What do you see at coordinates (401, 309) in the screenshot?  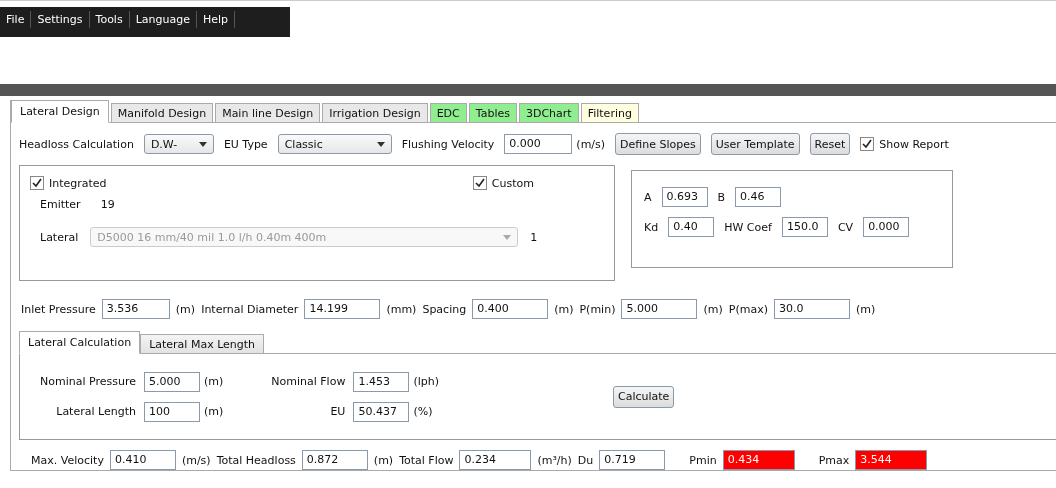 I see `unit-label: (mm)` at bounding box center [401, 309].